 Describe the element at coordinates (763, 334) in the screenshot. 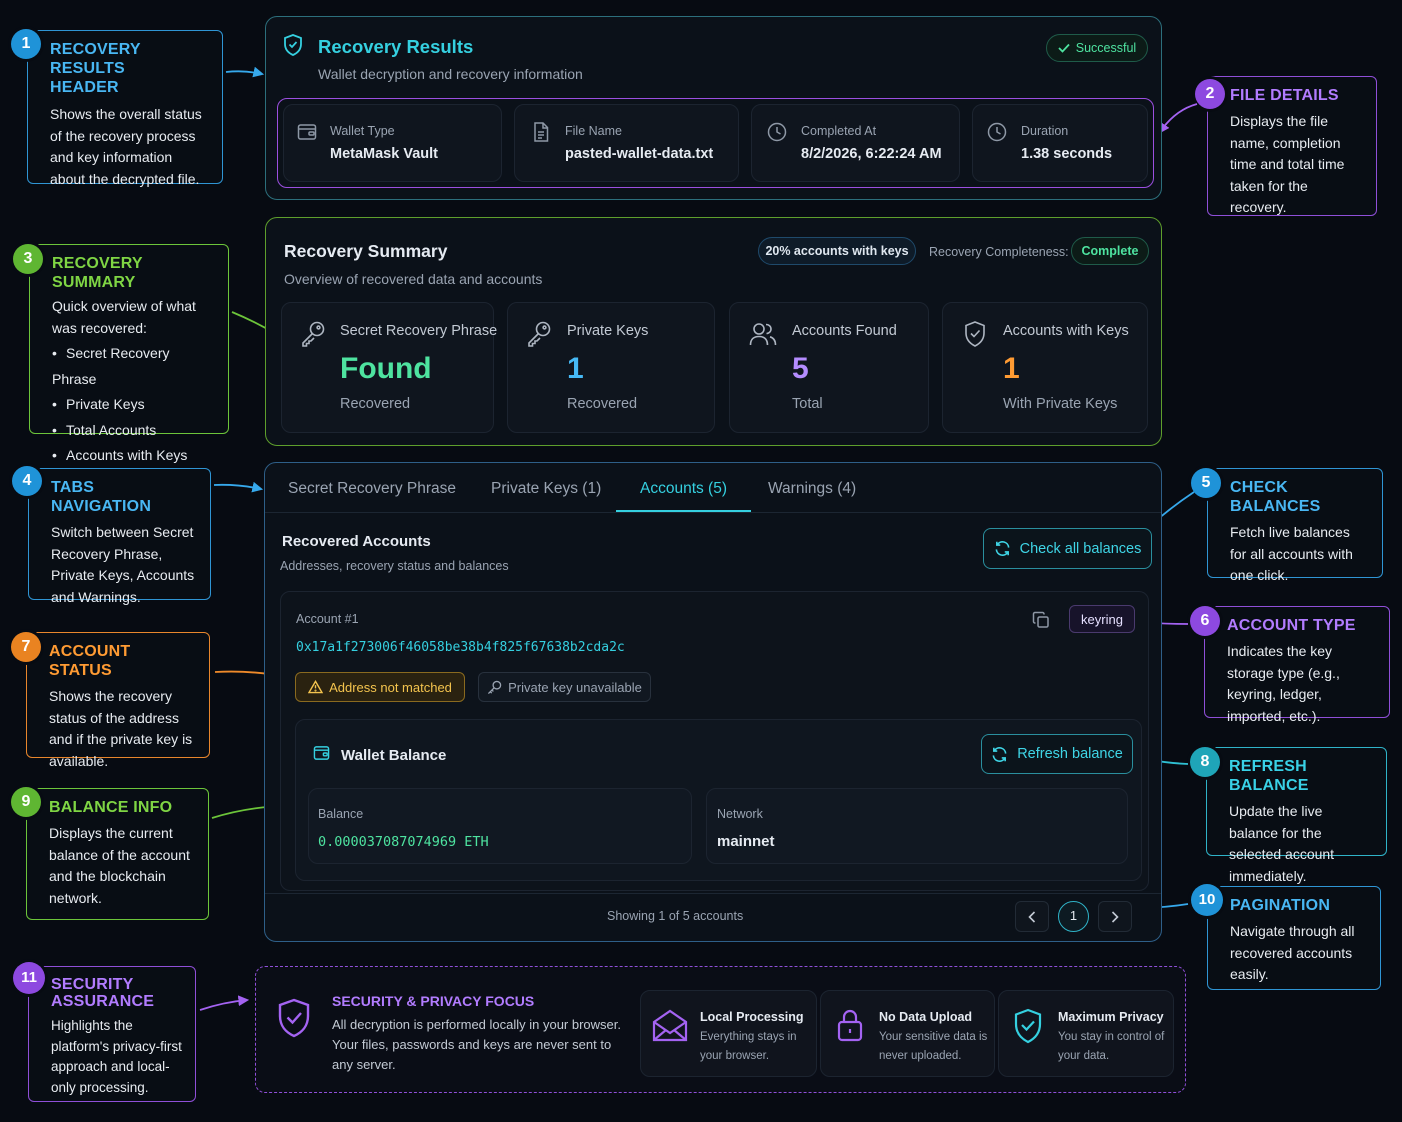

I see `users-icon` at that location.